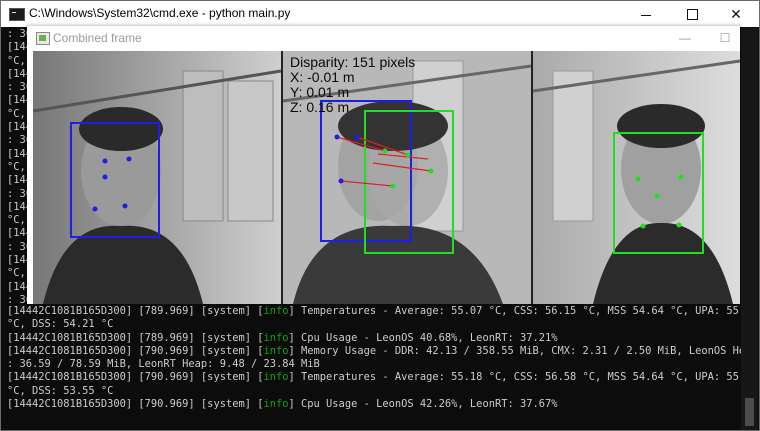  I want to click on console-line: °C, DSS: 54.21 °C, so click(374, 324).